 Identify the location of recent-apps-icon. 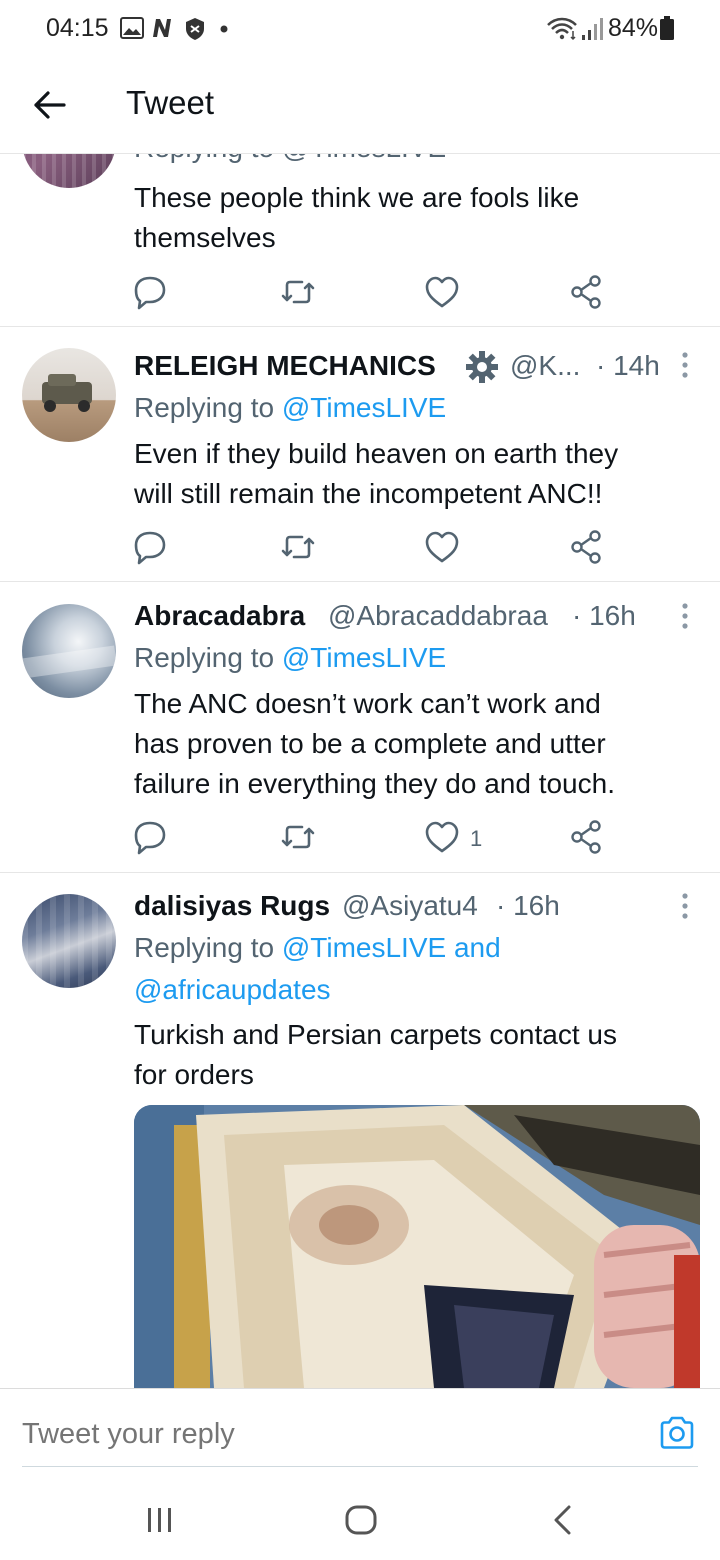
(160, 1520).